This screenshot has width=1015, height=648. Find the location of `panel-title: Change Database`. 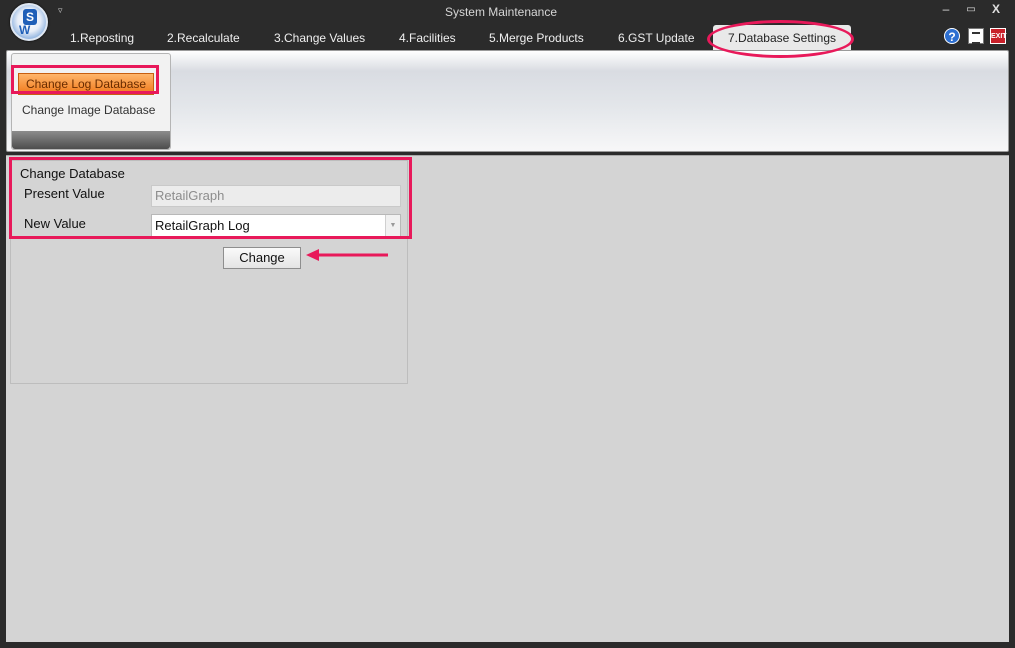

panel-title: Change Database is located at coordinates (72, 173).